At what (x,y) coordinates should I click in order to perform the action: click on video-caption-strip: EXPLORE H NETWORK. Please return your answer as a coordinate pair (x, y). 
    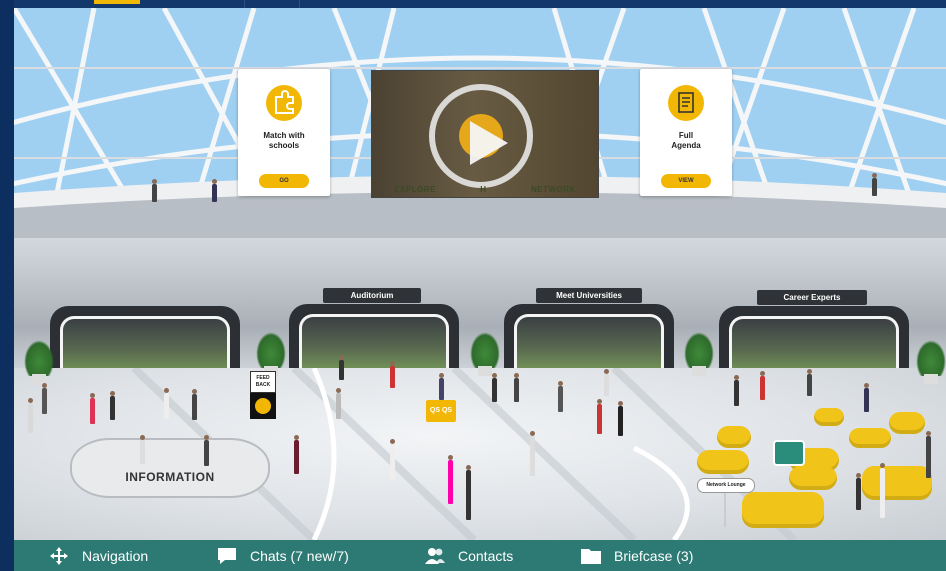
    Looking at the image, I should click on (485, 190).